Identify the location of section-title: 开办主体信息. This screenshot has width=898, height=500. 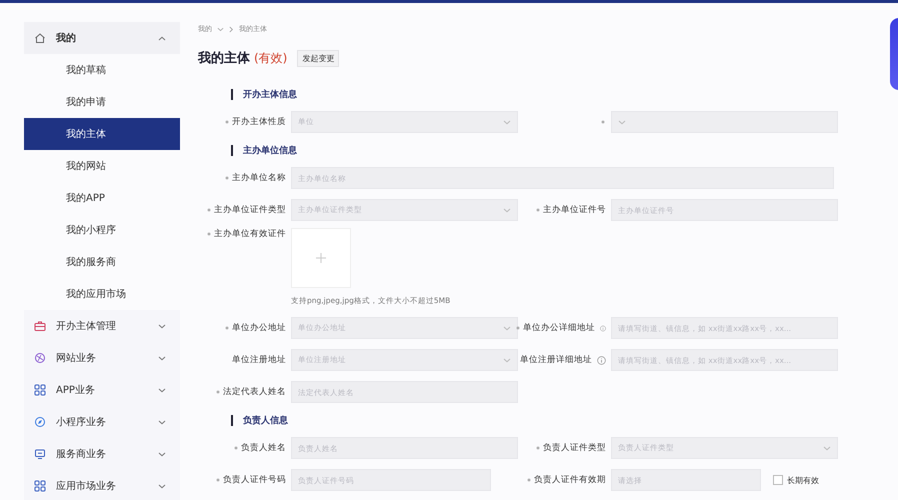
(270, 94).